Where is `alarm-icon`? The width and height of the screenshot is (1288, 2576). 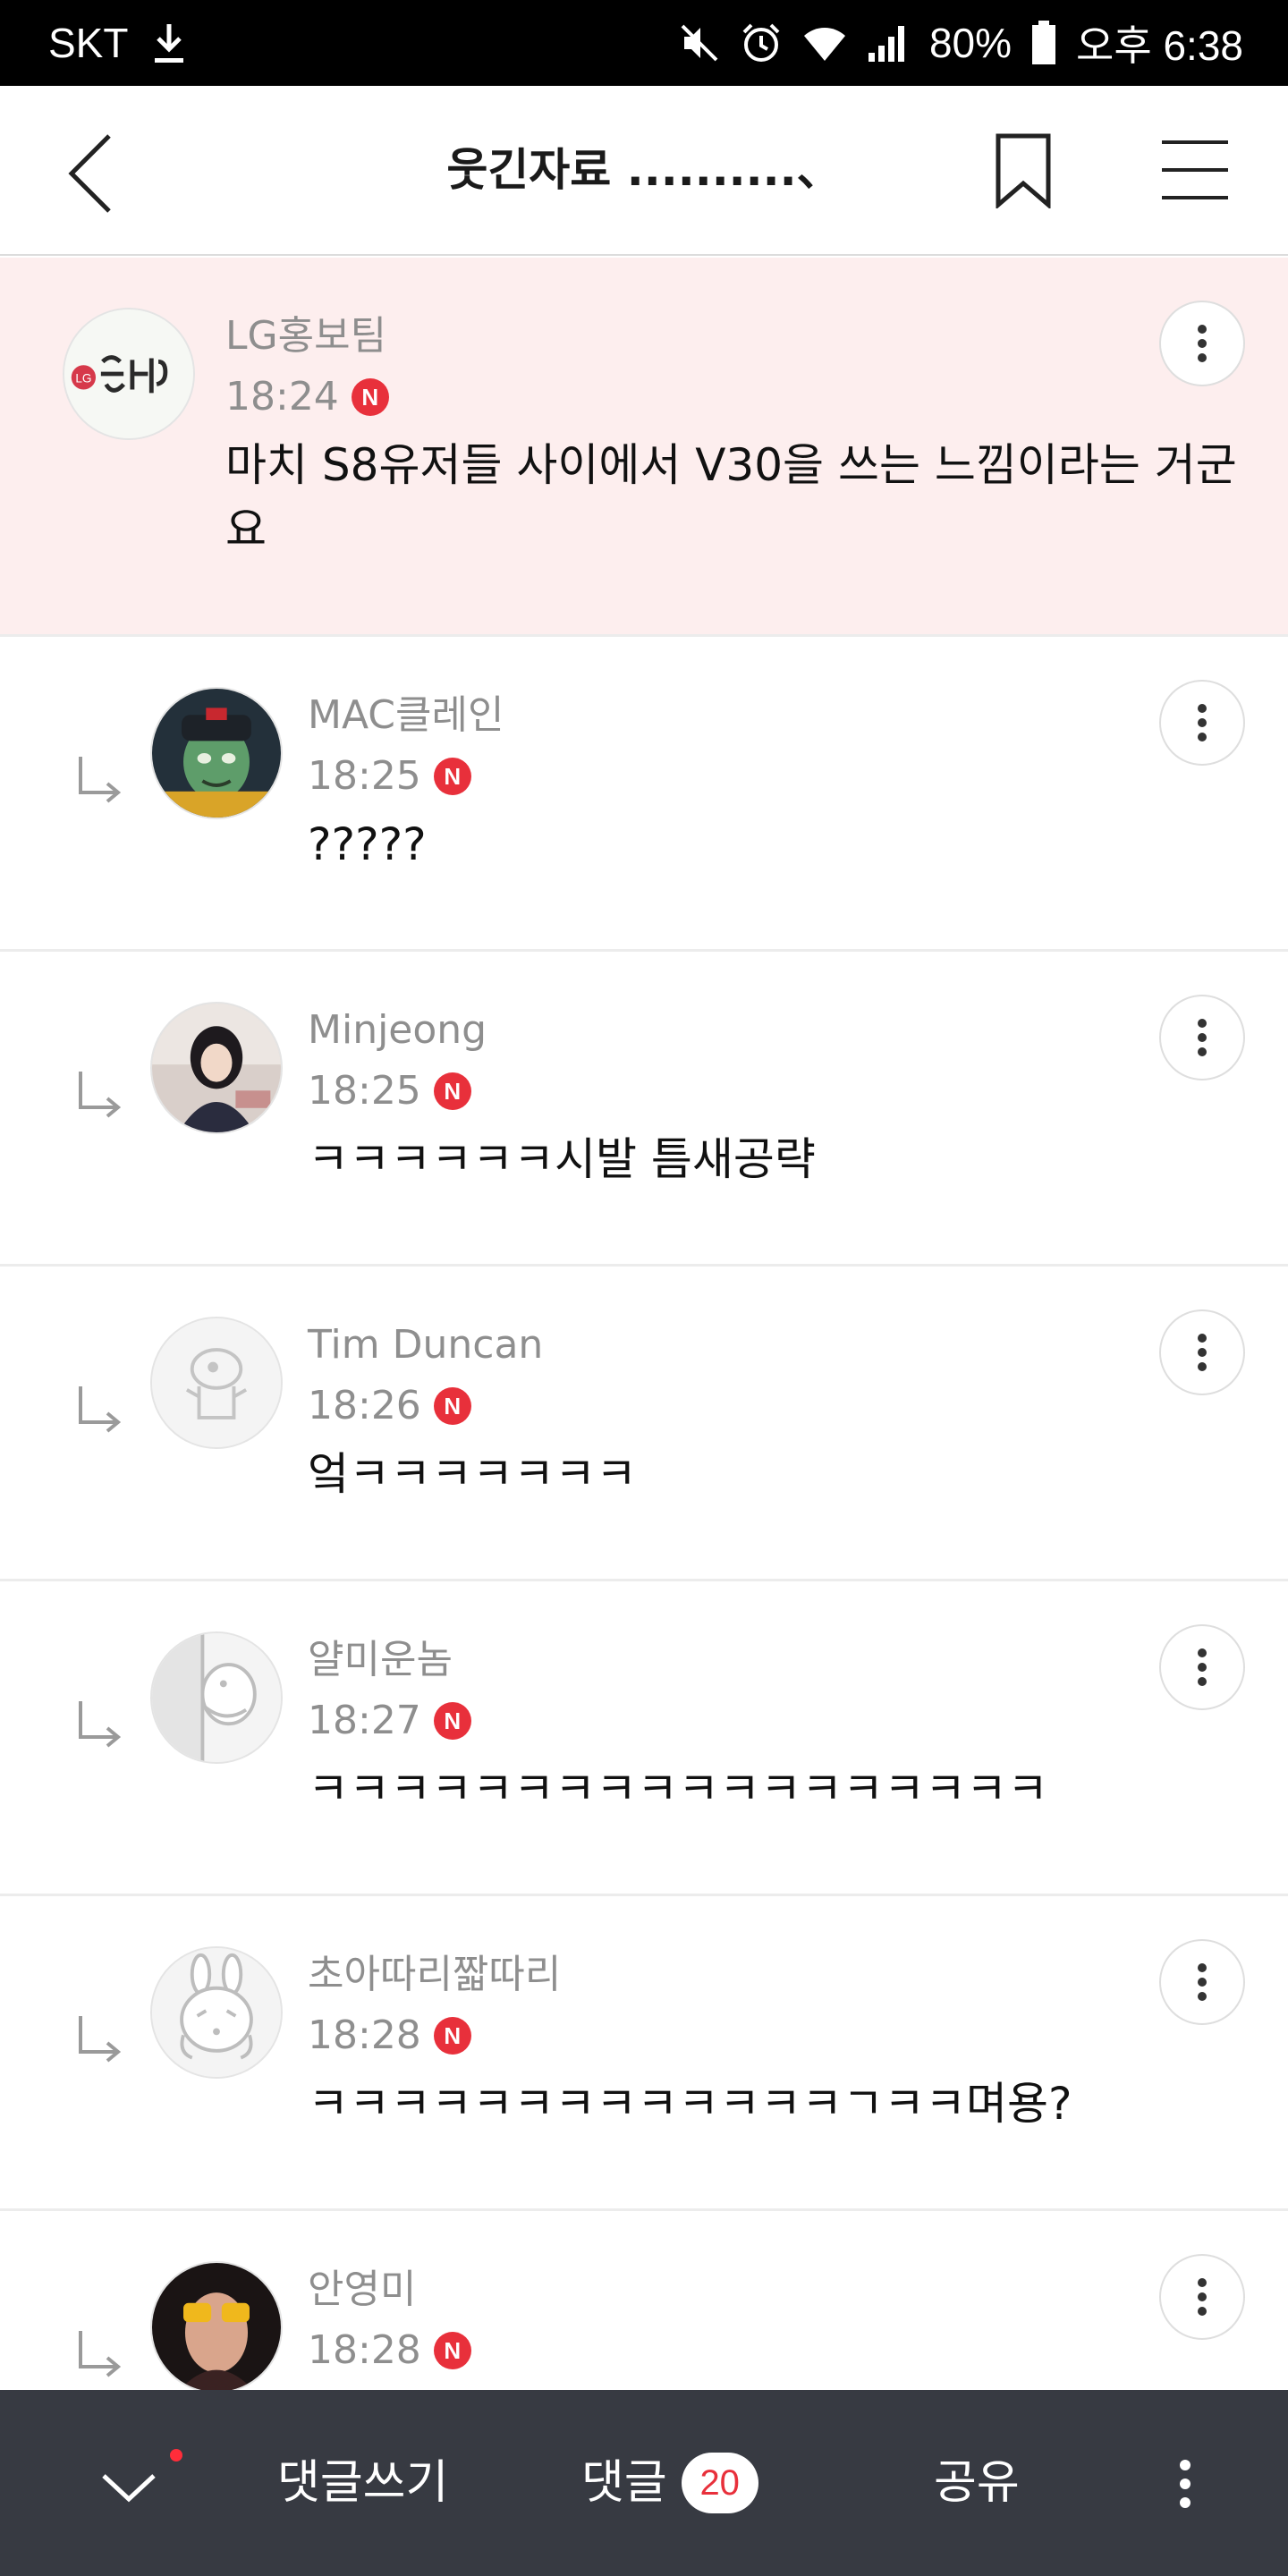
alarm-icon is located at coordinates (761, 42).